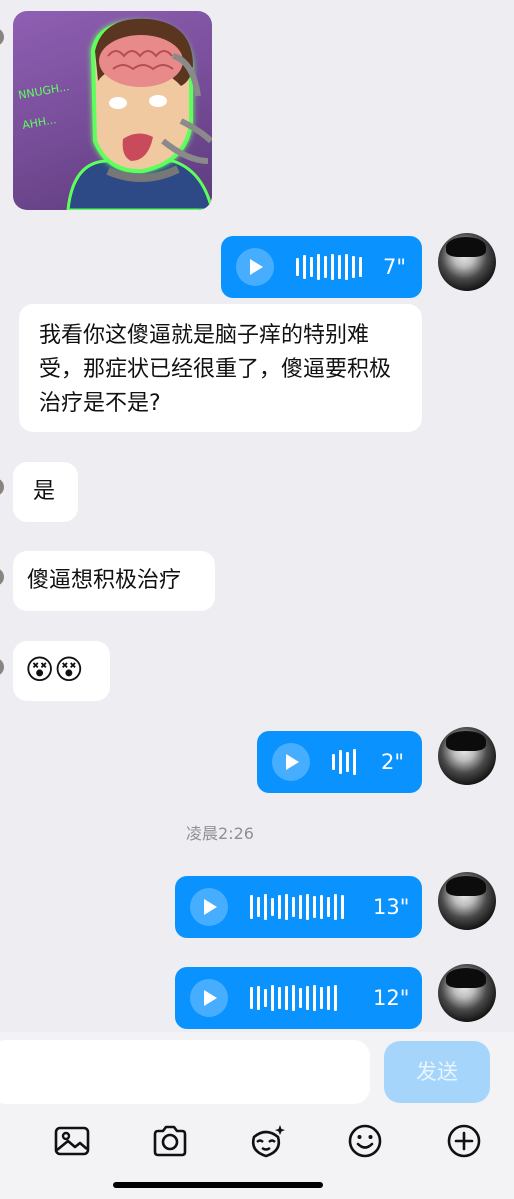 This screenshot has height=1199, width=514. Describe the element at coordinates (215, 369) in the screenshot. I see `message-text: 我看你这傻逼就是脑子痒的特别难受，那症状已经很重了，傻逼要积极治疗是不是?` at that location.